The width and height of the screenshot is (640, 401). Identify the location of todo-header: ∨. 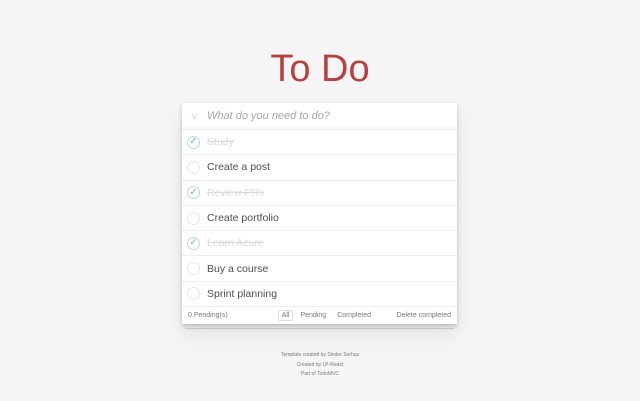
(319, 116).